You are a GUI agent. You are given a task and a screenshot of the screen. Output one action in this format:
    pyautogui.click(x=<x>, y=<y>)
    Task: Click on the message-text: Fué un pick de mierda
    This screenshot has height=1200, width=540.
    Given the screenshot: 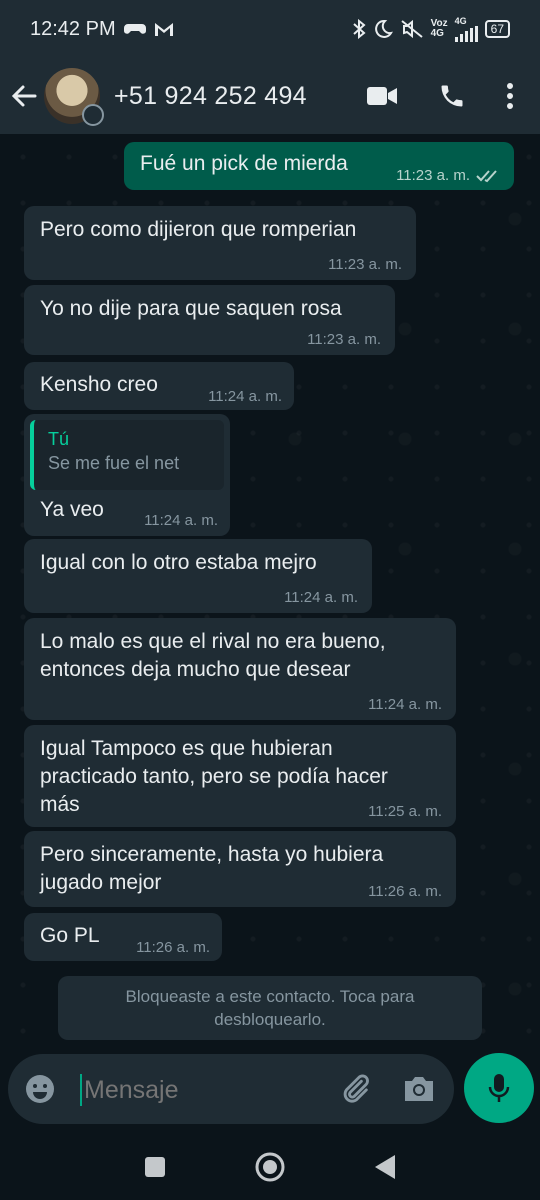 What is the action you would take?
    pyautogui.click(x=244, y=163)
    